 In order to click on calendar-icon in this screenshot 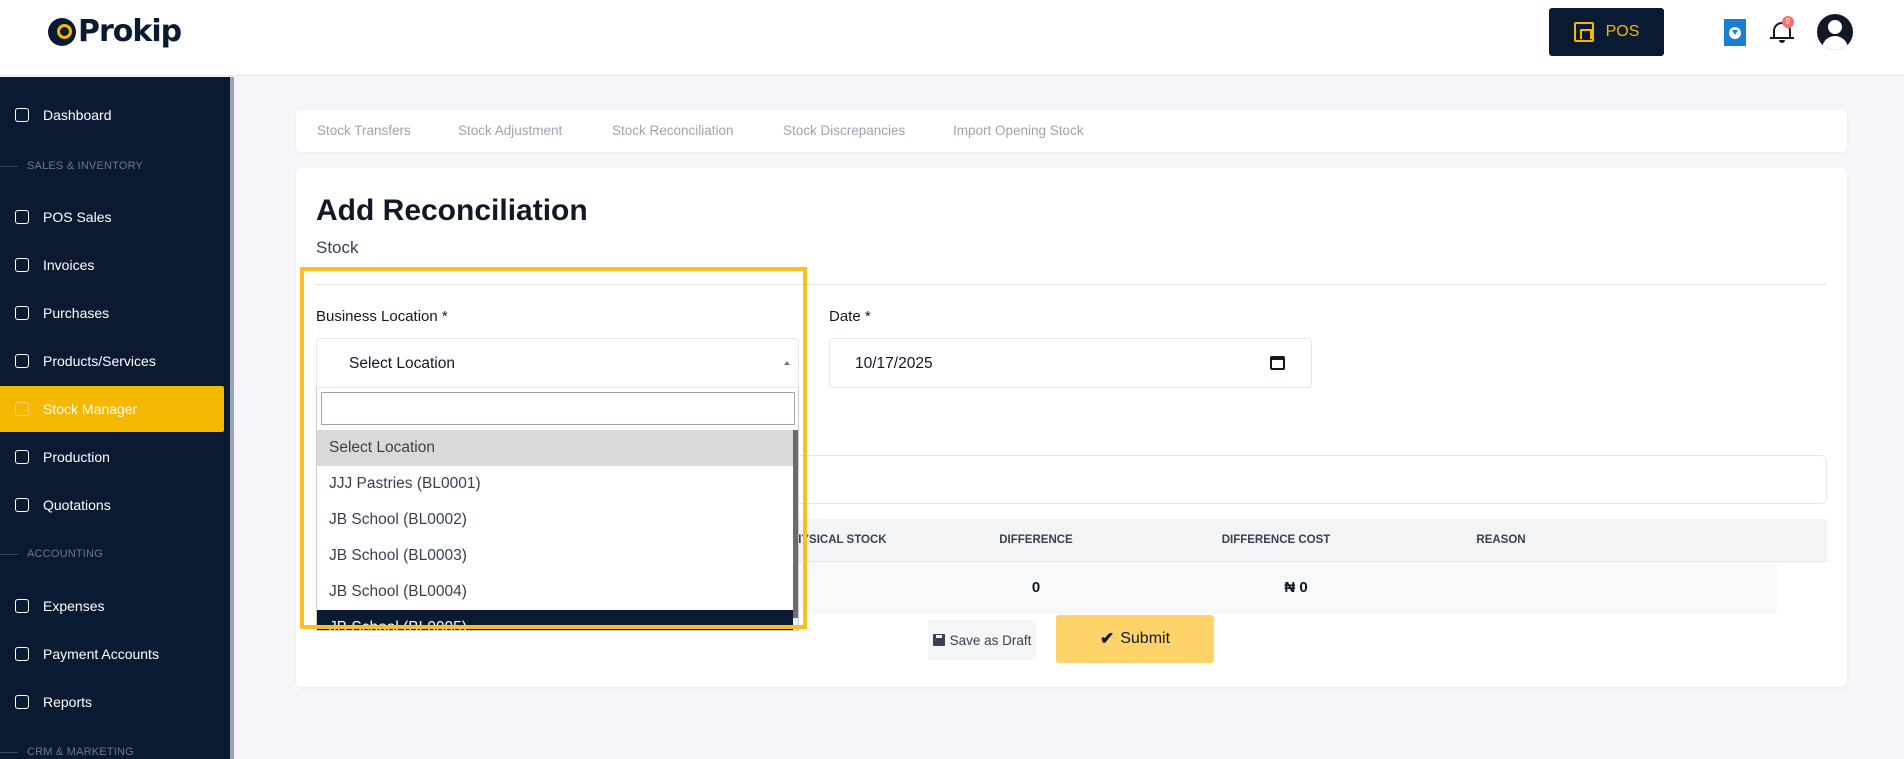, I will do `click(1277, 363)`.